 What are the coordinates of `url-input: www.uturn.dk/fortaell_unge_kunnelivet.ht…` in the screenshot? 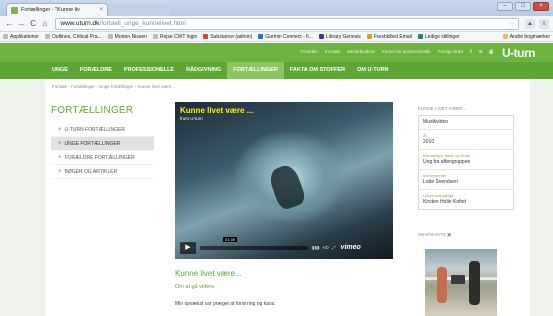 It's located at (287, 23).